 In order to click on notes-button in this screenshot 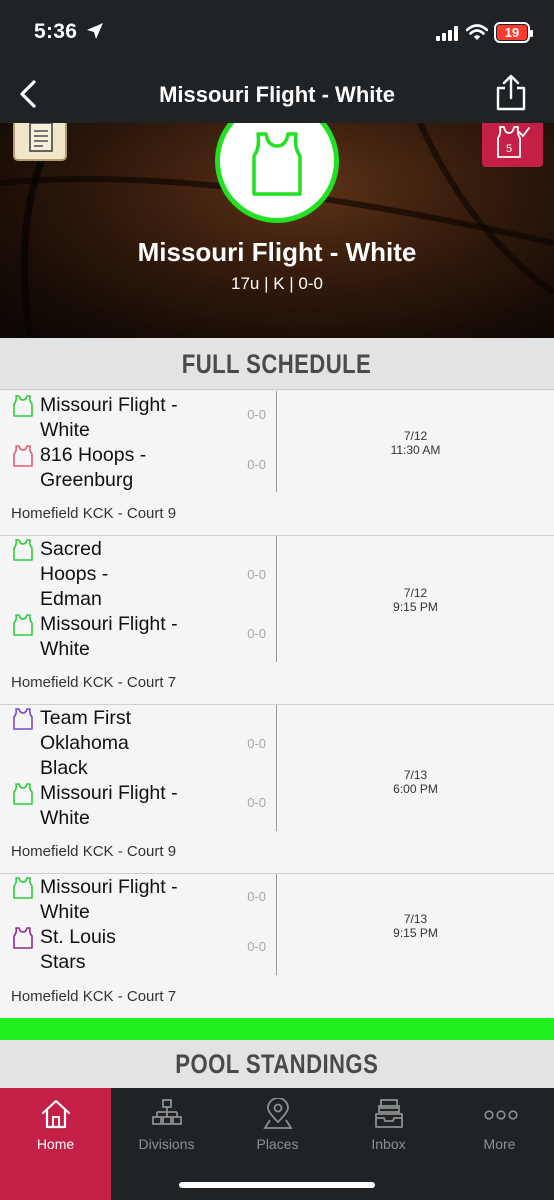, I will do `click(40, 142)`.